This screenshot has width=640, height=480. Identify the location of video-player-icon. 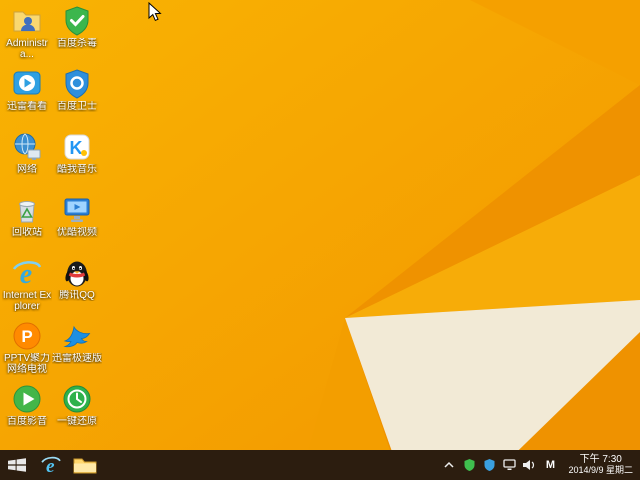
(27, 83).